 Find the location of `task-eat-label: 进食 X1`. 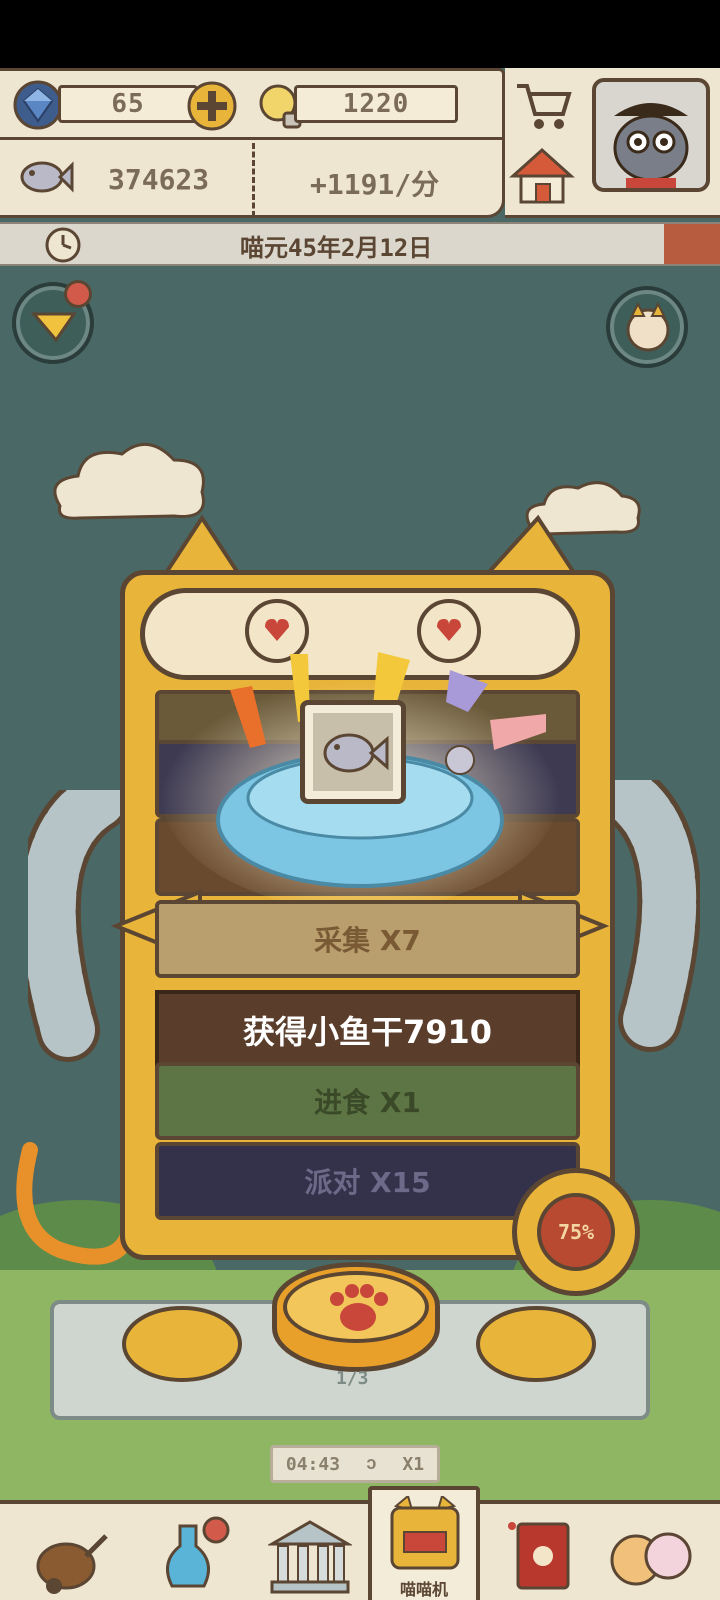

task-eat-label: 进食 X1 is located at coordinates (367, 1102).